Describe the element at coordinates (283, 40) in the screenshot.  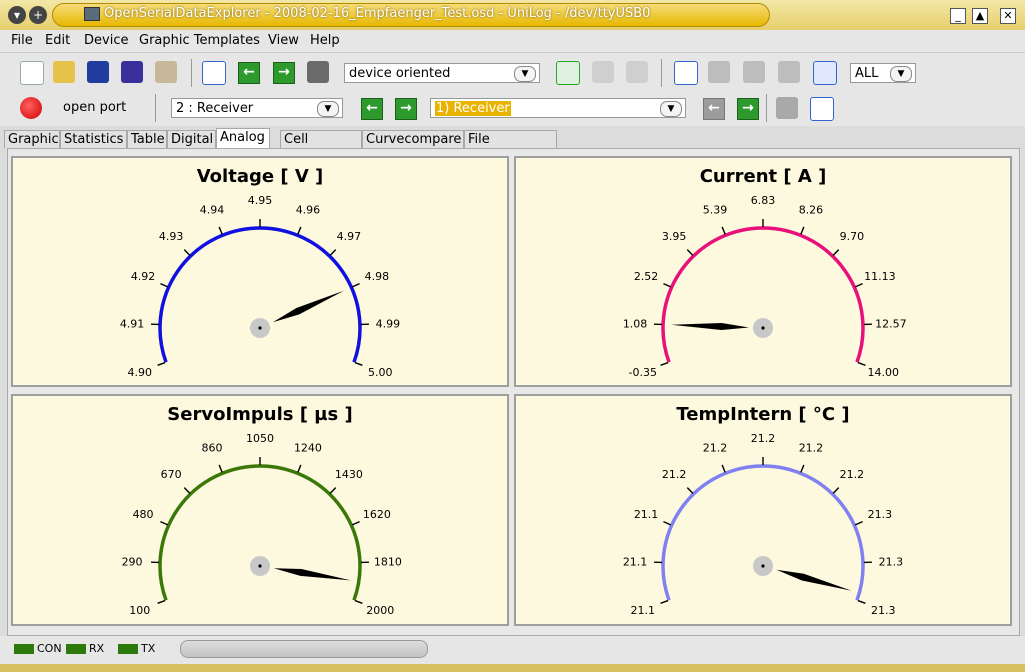
I see `menu-view: View` at that location.